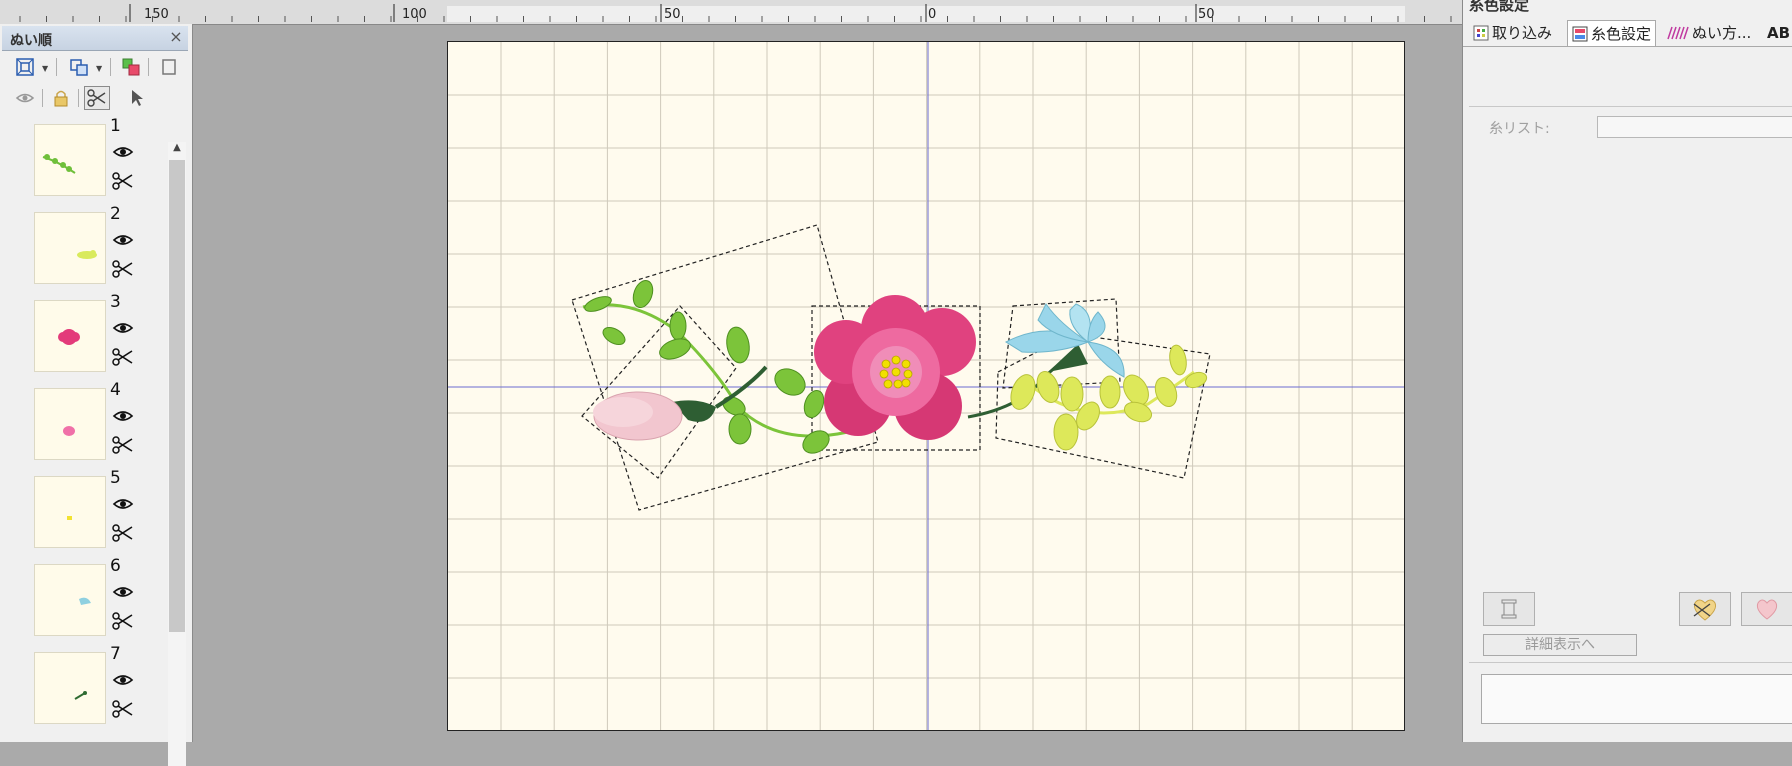  Describe the element at coordinates (1636, 699) in the screenshot. I see `info-box` at that location.